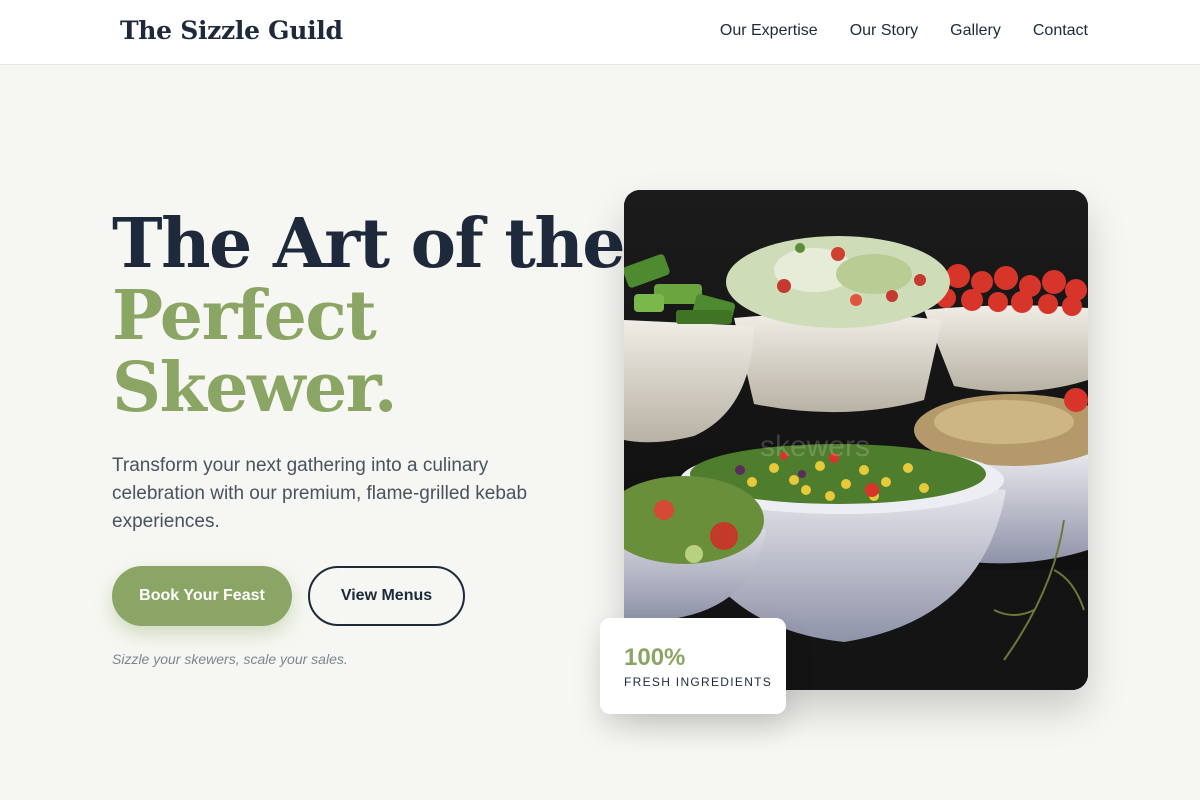 The height and width of the screenshot is (800, 1200). What do you see at coordinates (231, 30) in the screenshot?
I see `site-logo: The Sizzle Guild` at bounding box center [231, 30].